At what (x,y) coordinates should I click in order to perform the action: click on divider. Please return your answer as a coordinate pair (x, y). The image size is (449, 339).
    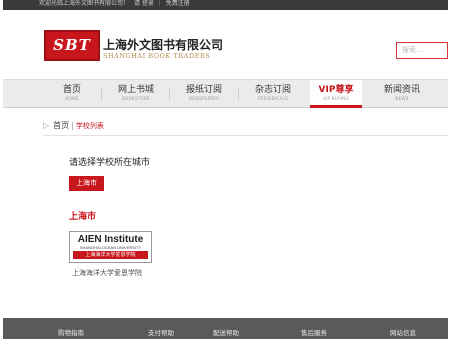
    Looking at the image, I should click on (245, 135).